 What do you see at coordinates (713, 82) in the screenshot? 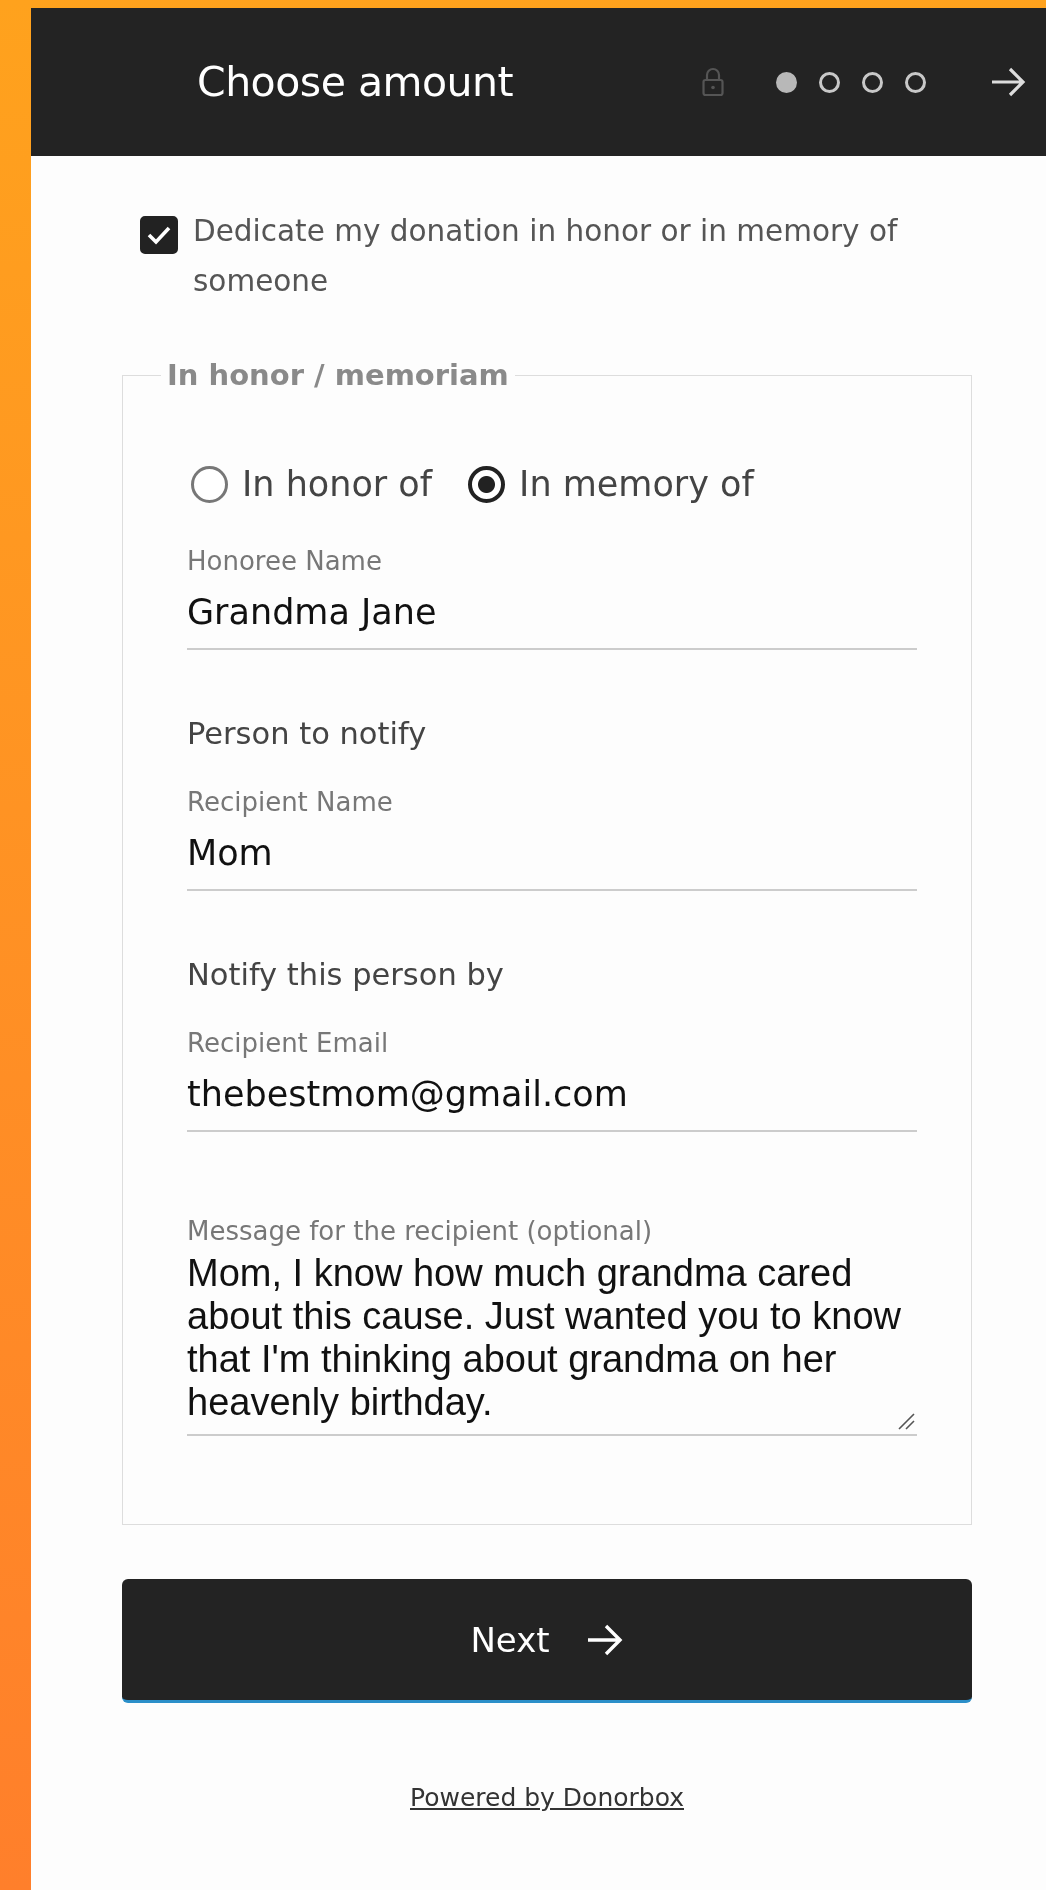
I see `lock-icon` at bounding box center [713, 82].